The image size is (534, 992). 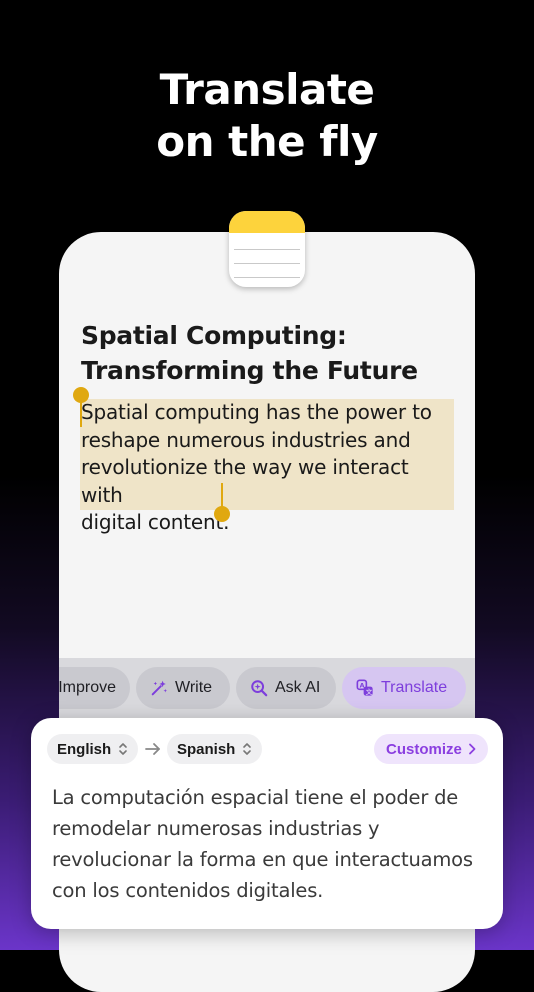 I want to click on translate-chip: A 文 Translate, so click(x=404, y=688).